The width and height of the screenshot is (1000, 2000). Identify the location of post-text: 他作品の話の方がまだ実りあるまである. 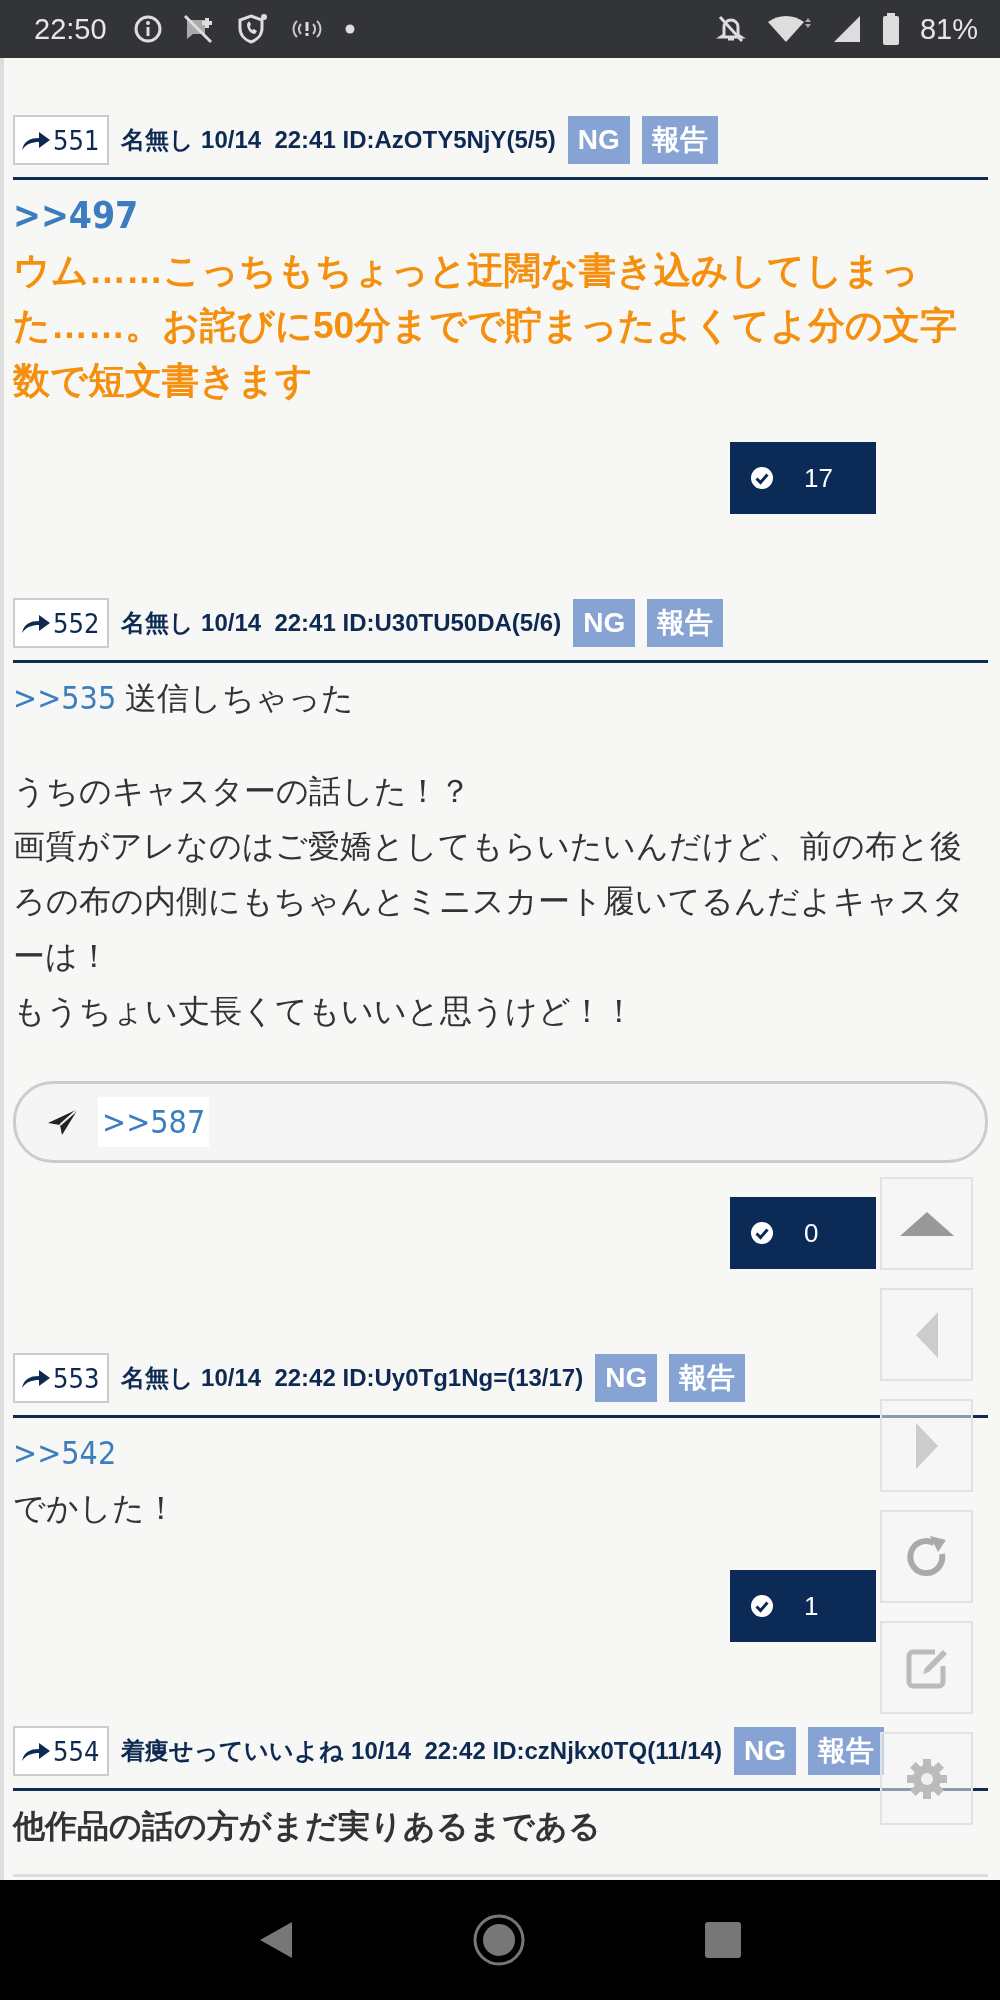
(307, 1826).